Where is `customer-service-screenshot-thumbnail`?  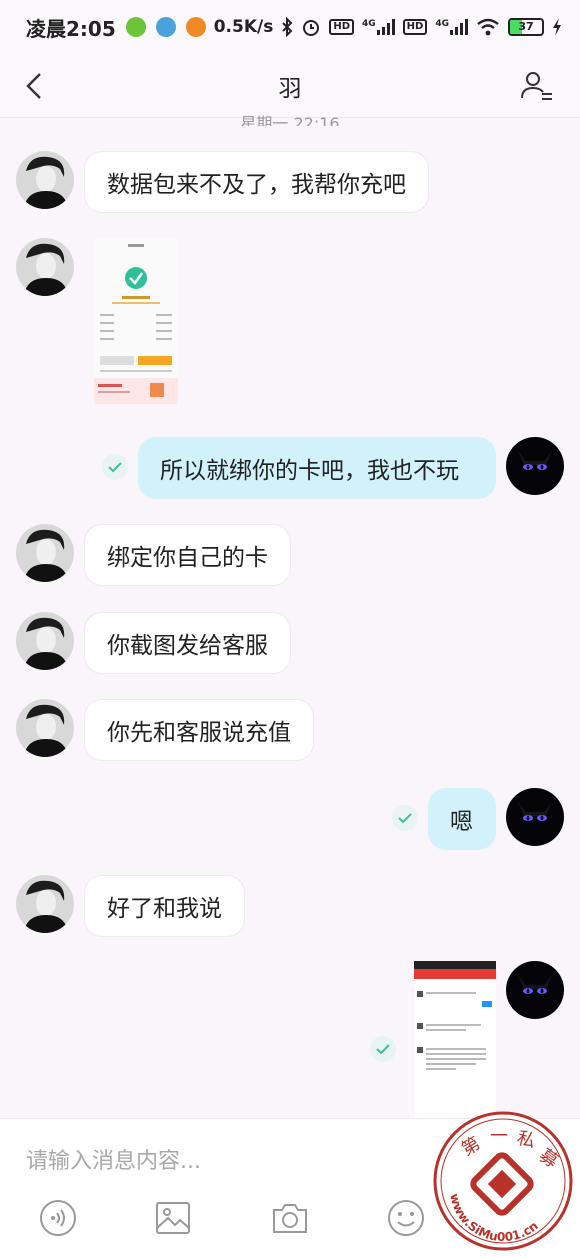
customer-service-screenshot-thumbnail is located at coordinates (455, 1039).